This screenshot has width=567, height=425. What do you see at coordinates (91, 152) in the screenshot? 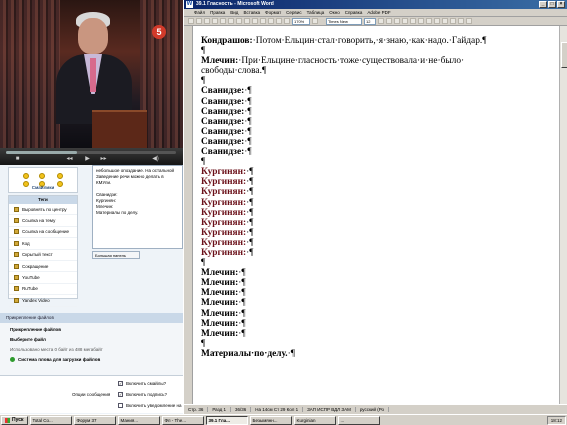
I see `seek-bar` at bounding box center [91, 152].